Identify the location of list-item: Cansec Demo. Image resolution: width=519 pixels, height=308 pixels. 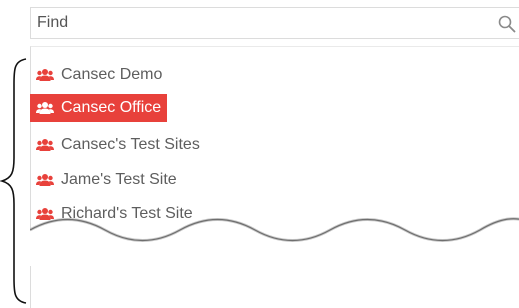
(99, 75).